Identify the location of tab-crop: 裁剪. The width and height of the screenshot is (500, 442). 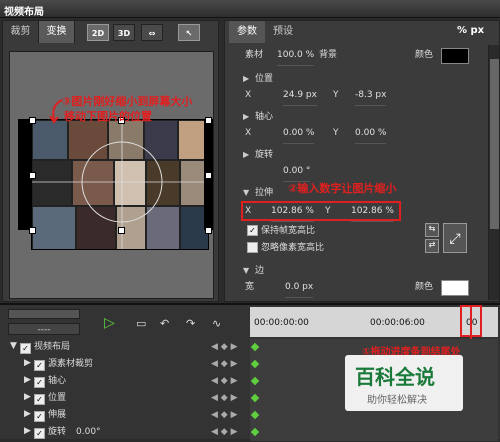
(21, 32).